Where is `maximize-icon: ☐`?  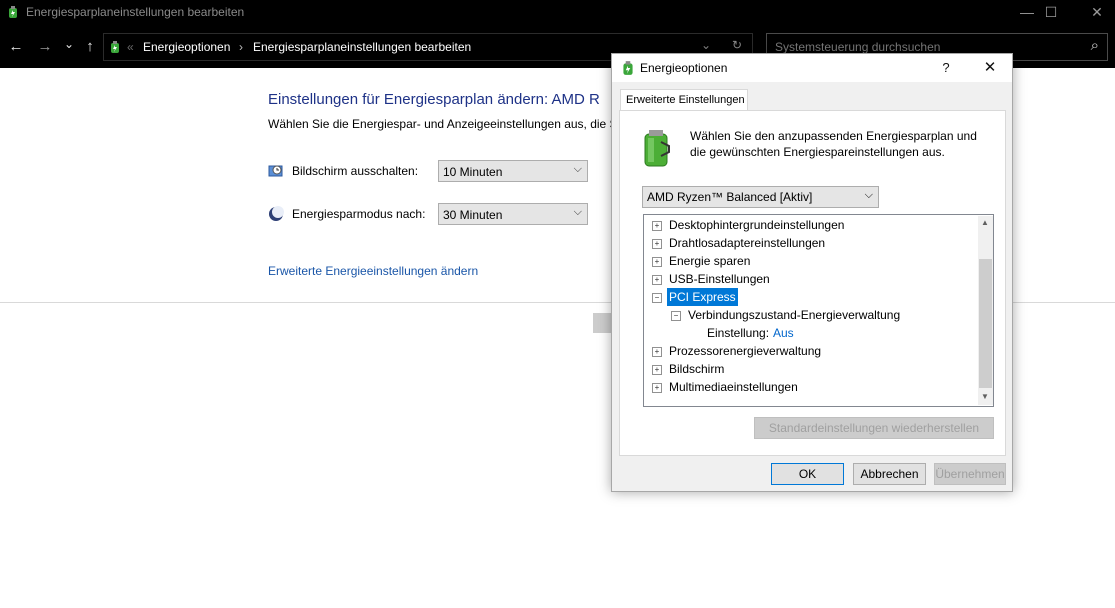 maximize-icon: ☐ is located at coordinates (1051, 12).